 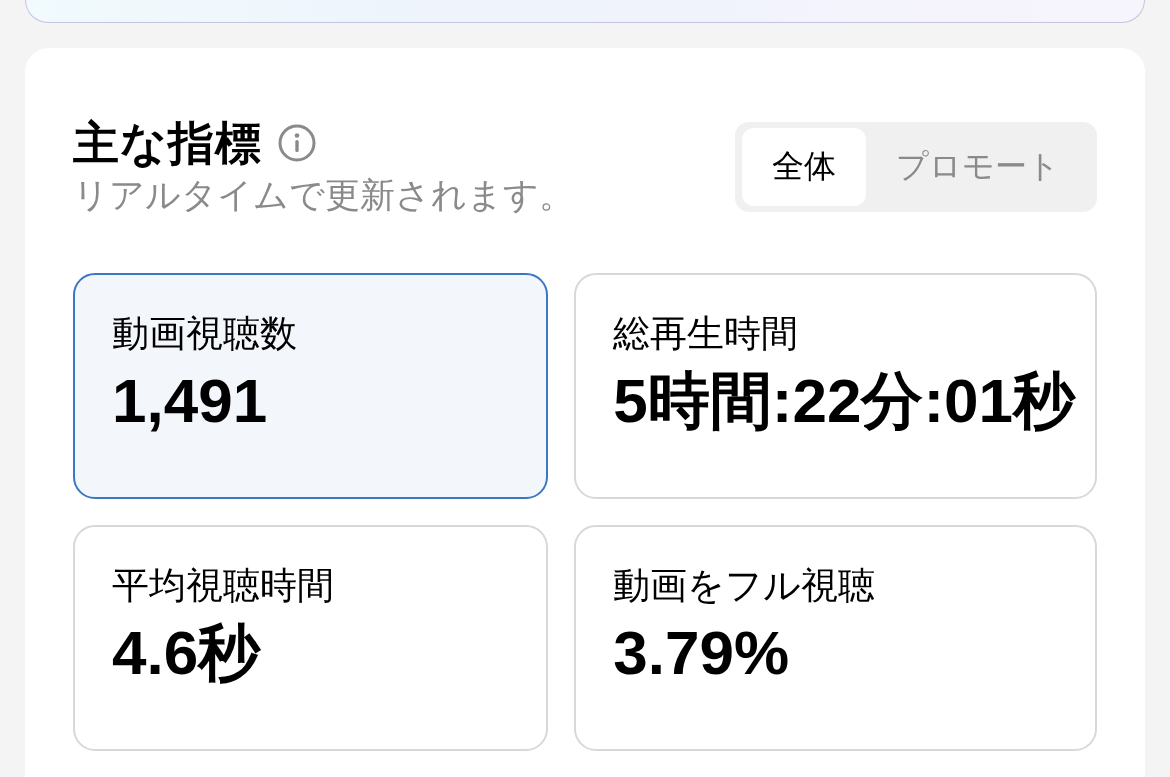 I want to click on metric-label: 総再生時間, so click(x=706, y=334).